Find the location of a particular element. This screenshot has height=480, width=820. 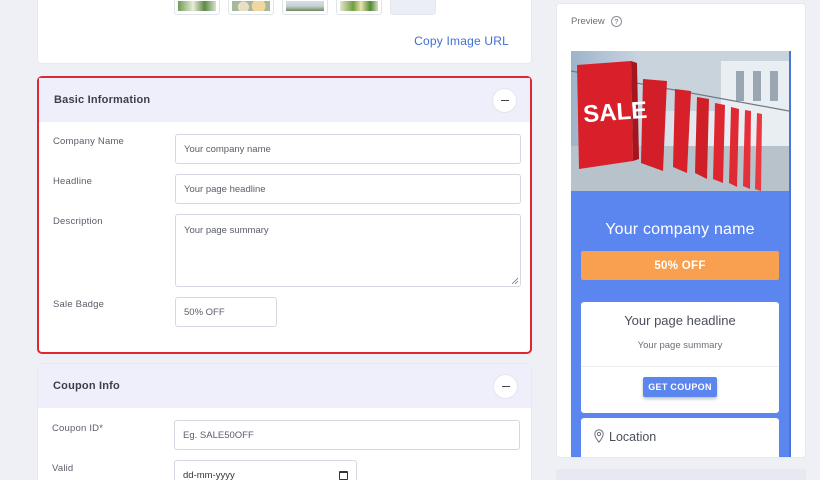

copy-image-url-link: Copy Image URL is located at coordinates (461, 41).